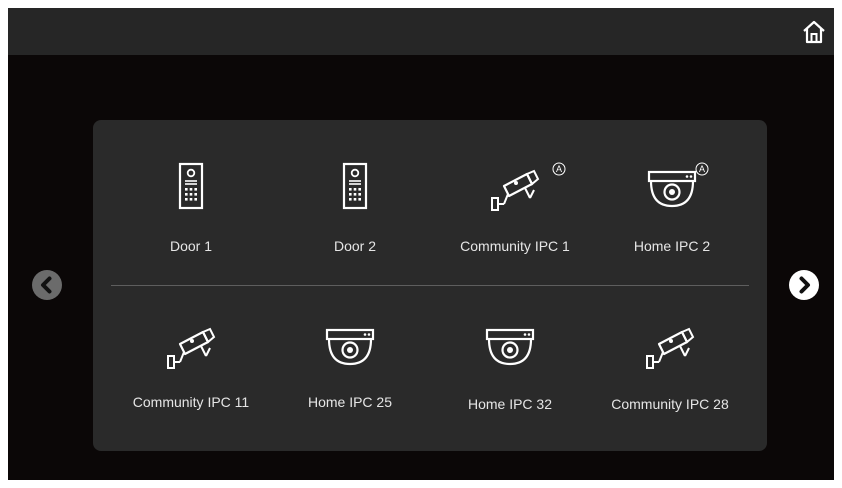  What do you see at coordinates (672, 246) in the screenshot?
I see `device-label: Home IPC 2` at bounding box center [672, 246].